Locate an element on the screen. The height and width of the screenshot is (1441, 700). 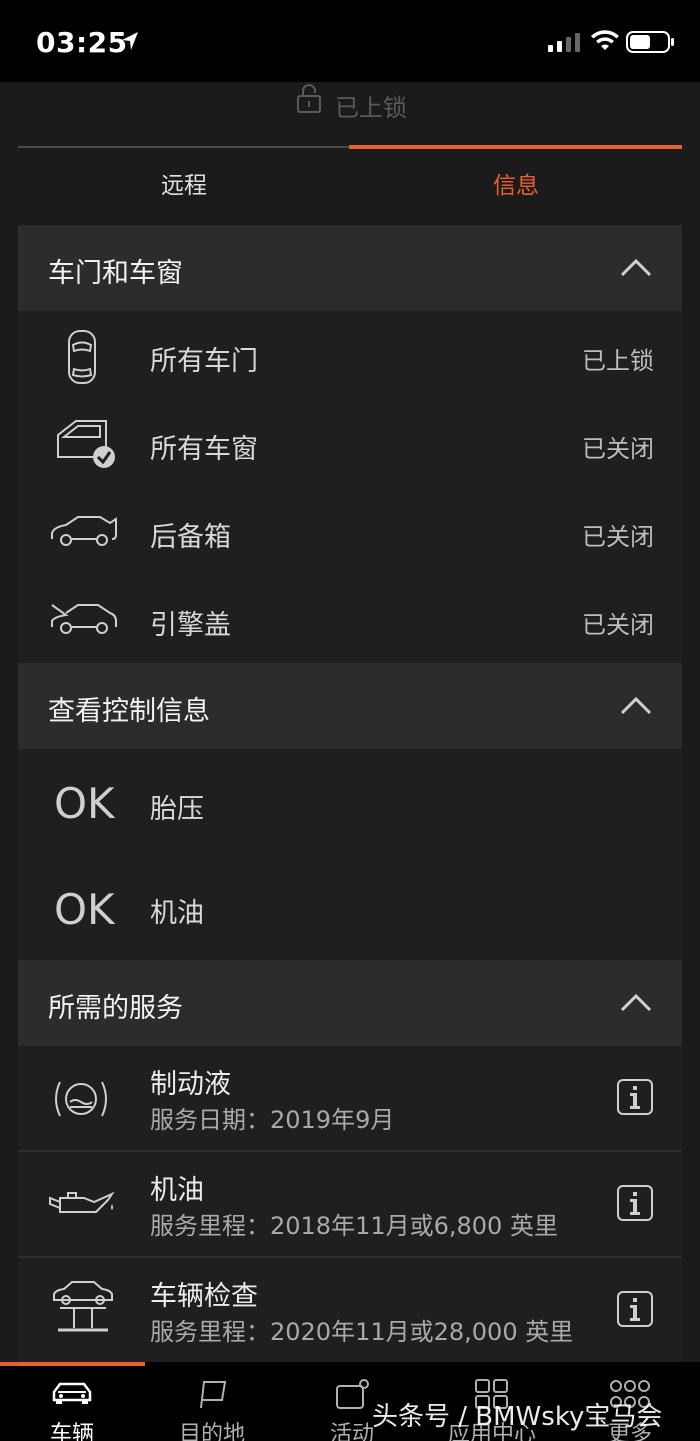
section-header-doors-windows: 车门和车窗 is located at coordinates (350, 268).